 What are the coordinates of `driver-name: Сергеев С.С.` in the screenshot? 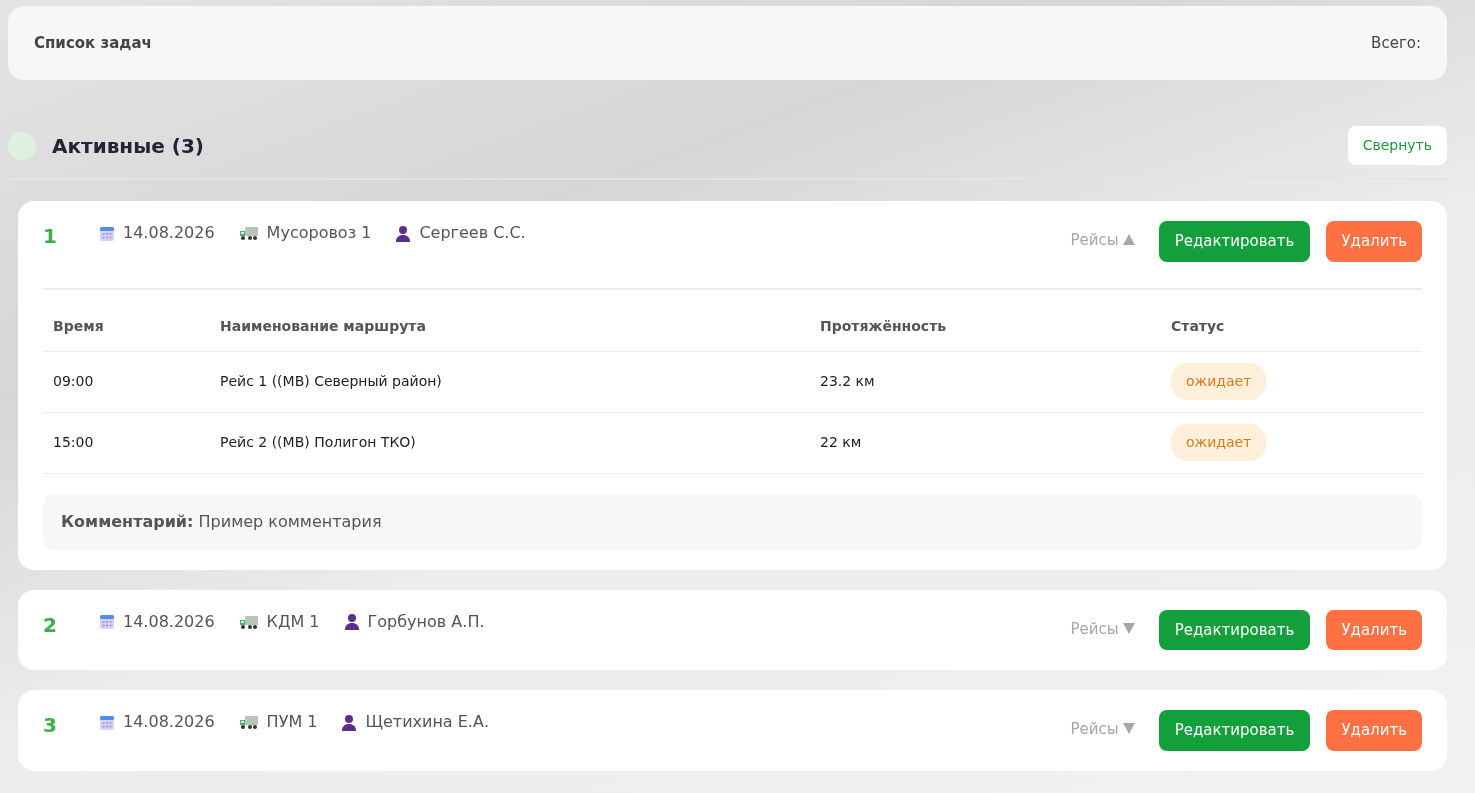 It's located at (472, 233).